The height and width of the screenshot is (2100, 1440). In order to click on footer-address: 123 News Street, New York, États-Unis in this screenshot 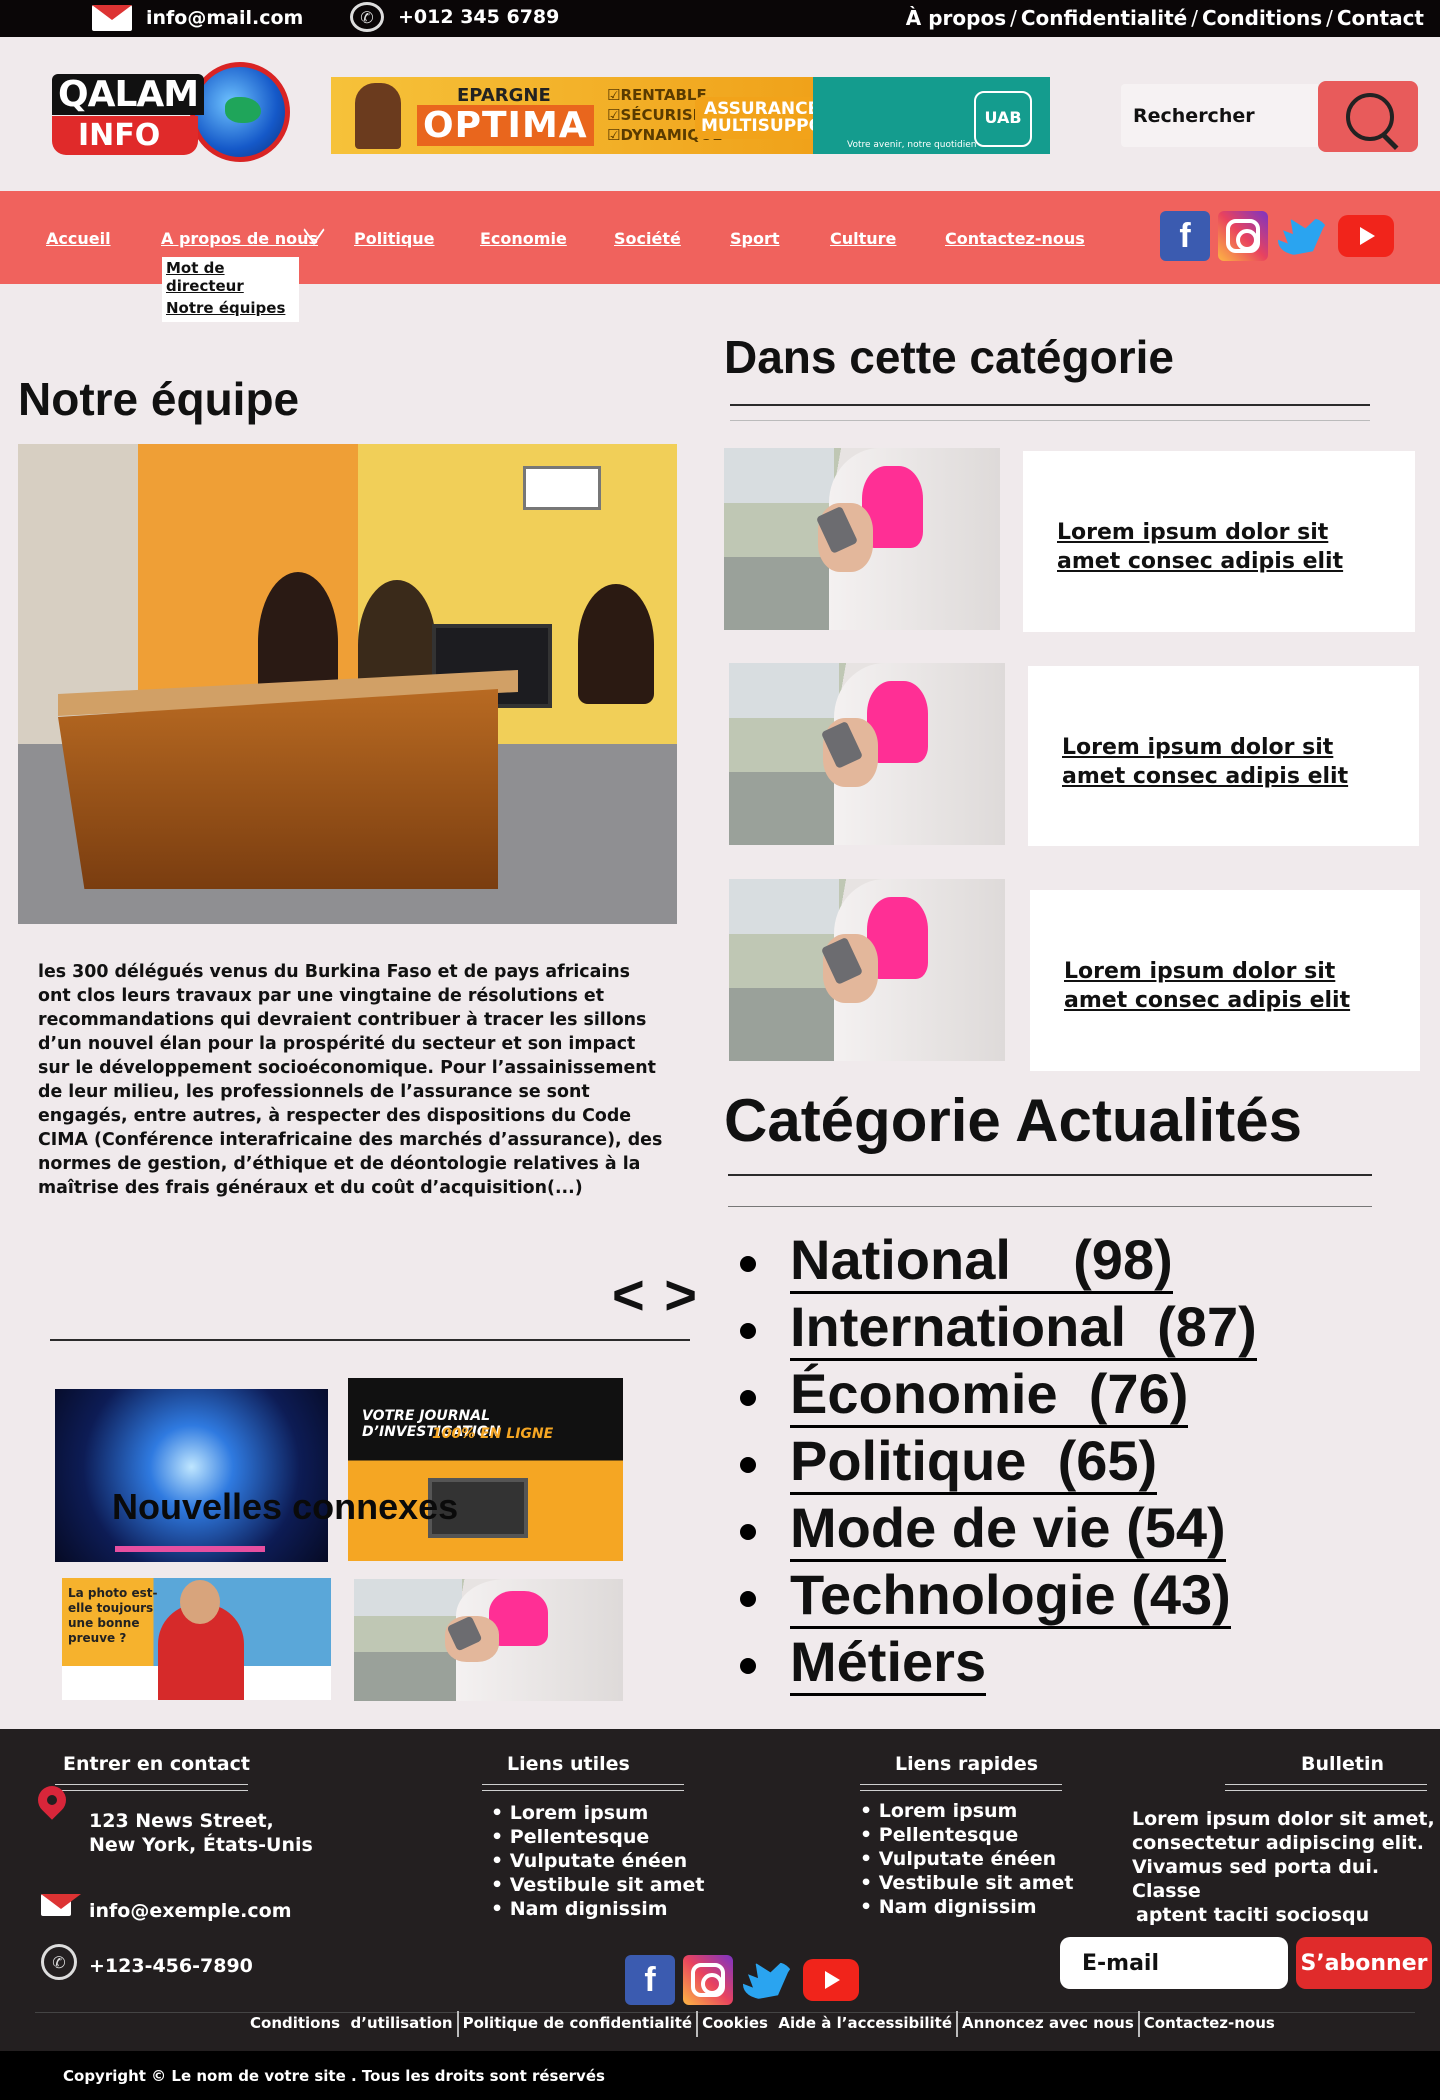, I will do `click(201, 1833)`.